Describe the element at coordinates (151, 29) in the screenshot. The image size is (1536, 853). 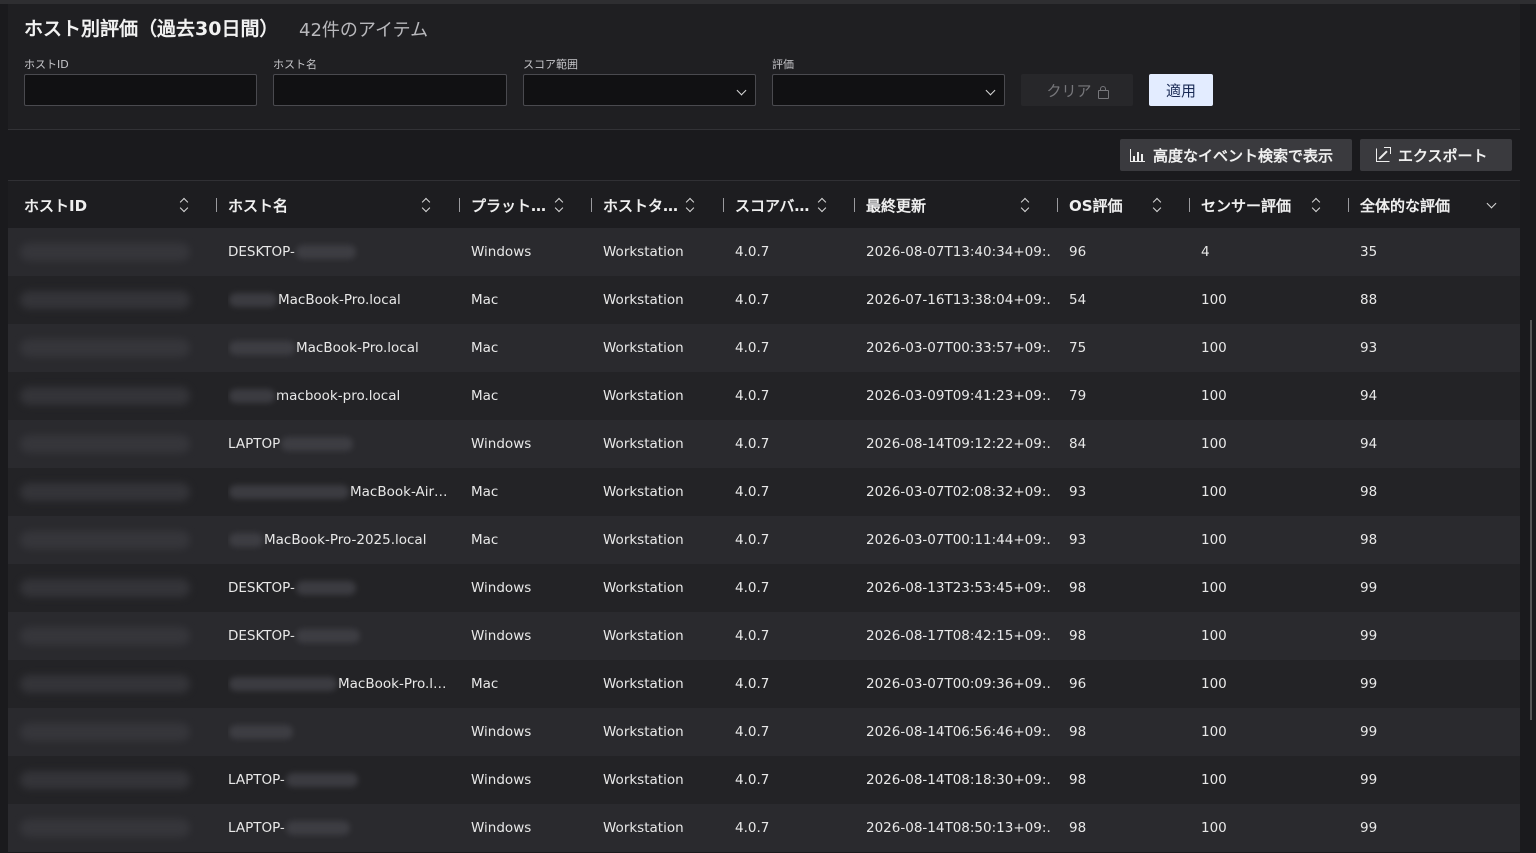
I see `page-title: ホスト別評価（過去30日間）` at that location.